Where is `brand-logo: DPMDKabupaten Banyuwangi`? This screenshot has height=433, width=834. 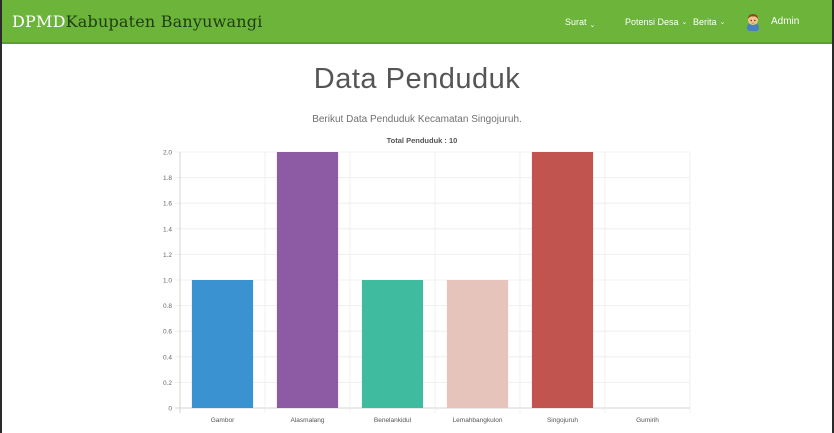 brand-logo: DPMDKabupaten Banyuwangi is located at coordinates (137, 23).